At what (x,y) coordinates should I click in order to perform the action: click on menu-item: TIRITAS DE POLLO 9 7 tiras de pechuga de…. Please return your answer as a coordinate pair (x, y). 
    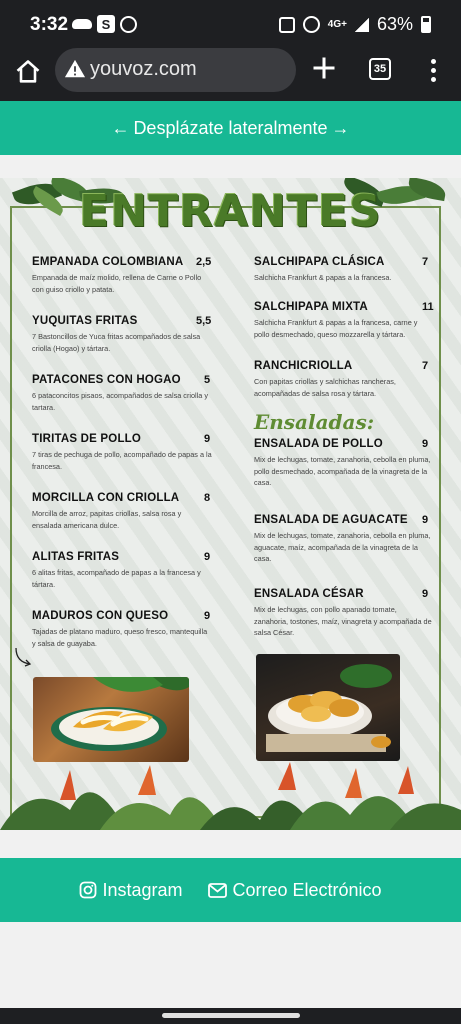
    Looking at the image, I should click on (122, 462).